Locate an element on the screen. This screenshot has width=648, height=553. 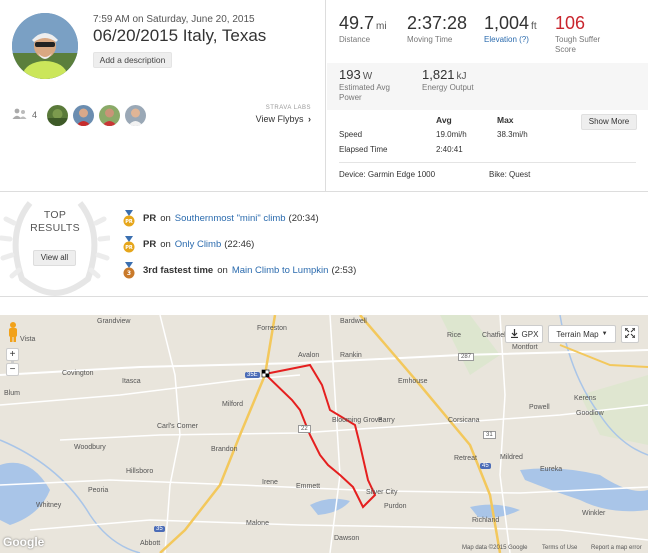
top-results-title: TOP RESULTS is located at coordinates (55, 222).